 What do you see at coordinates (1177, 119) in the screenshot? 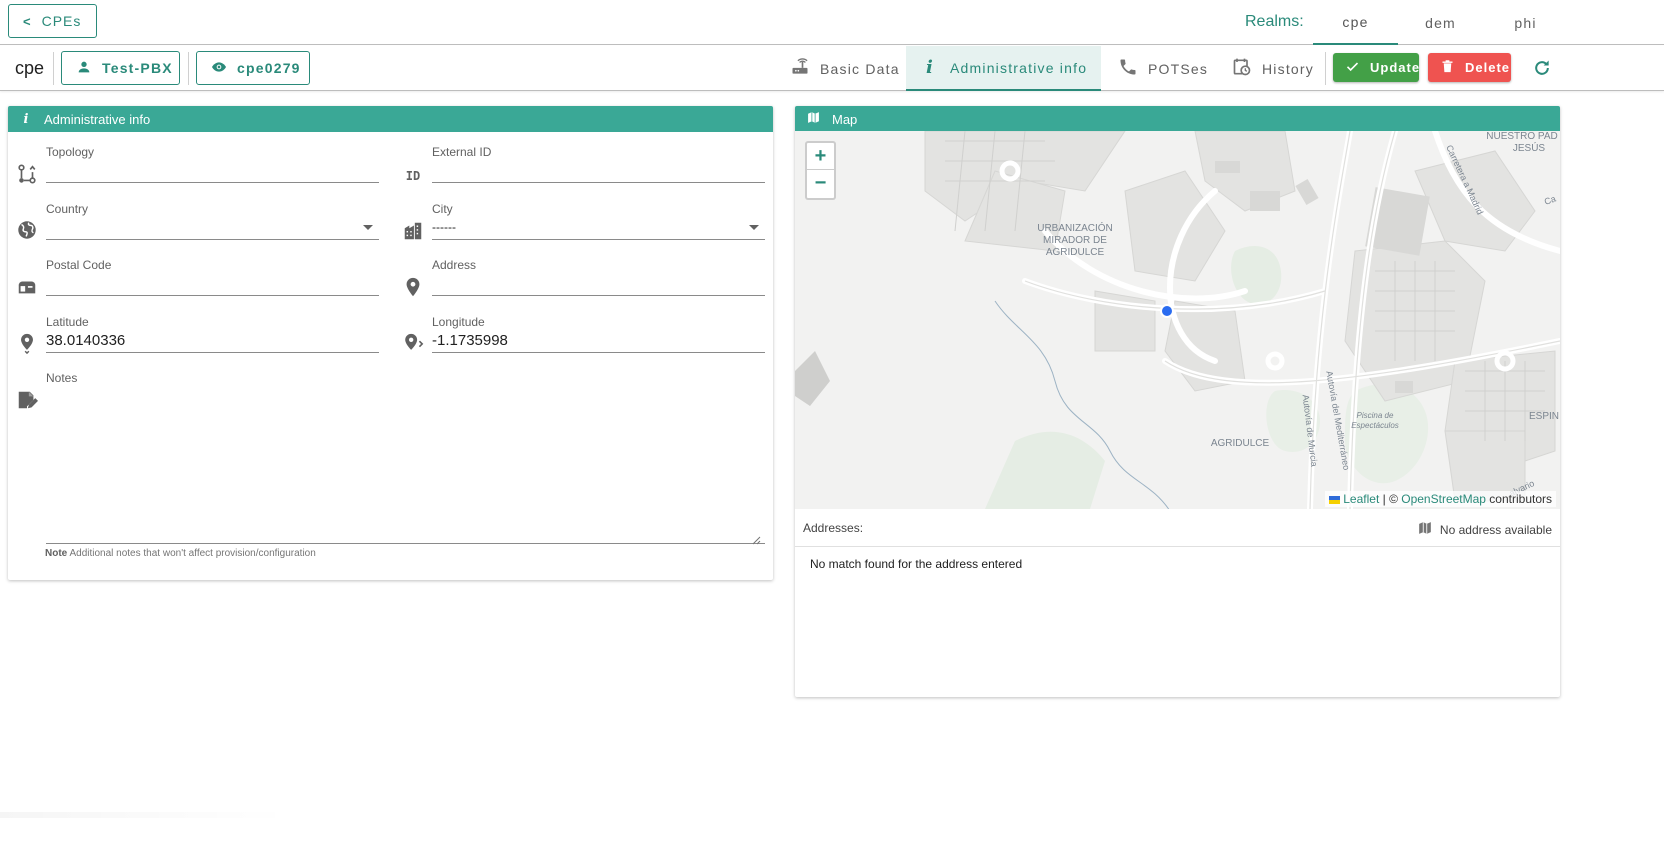
I see `map-header: Map` at bounding box center [1177, 119].